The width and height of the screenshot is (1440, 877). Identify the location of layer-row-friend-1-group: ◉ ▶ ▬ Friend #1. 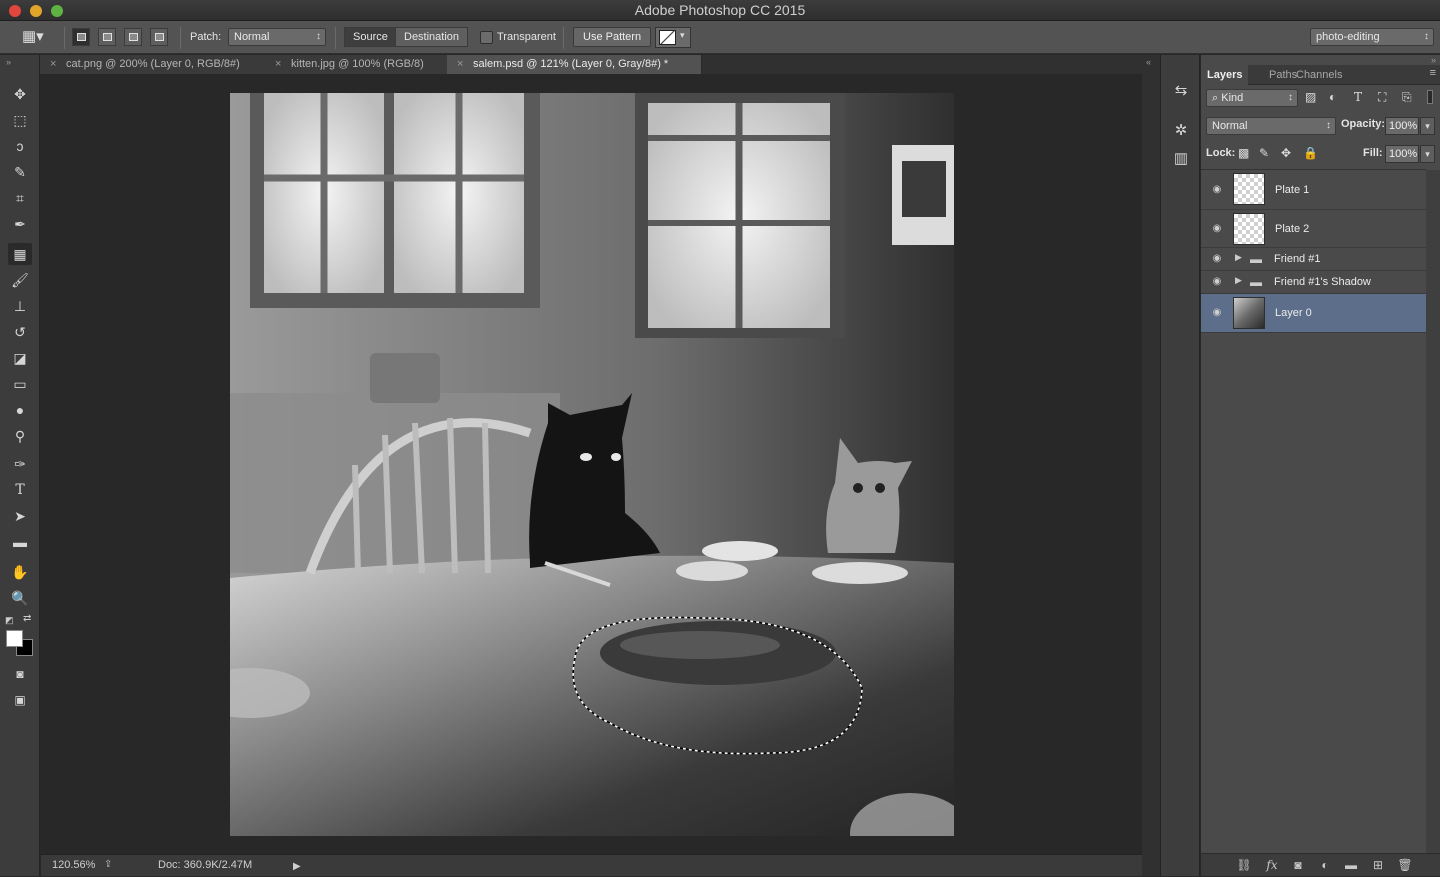
(1313, 259).